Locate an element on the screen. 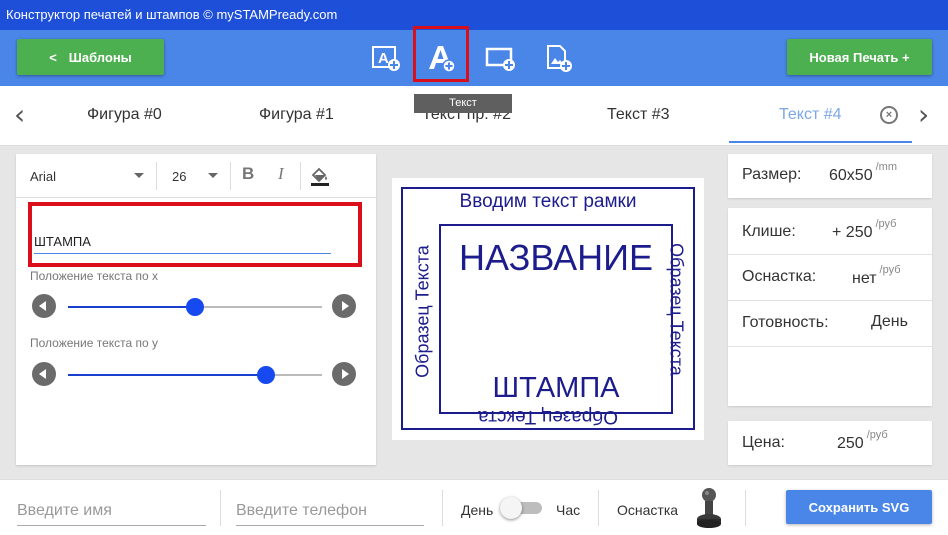  position-y-slider is located at coordinates (195, 375).